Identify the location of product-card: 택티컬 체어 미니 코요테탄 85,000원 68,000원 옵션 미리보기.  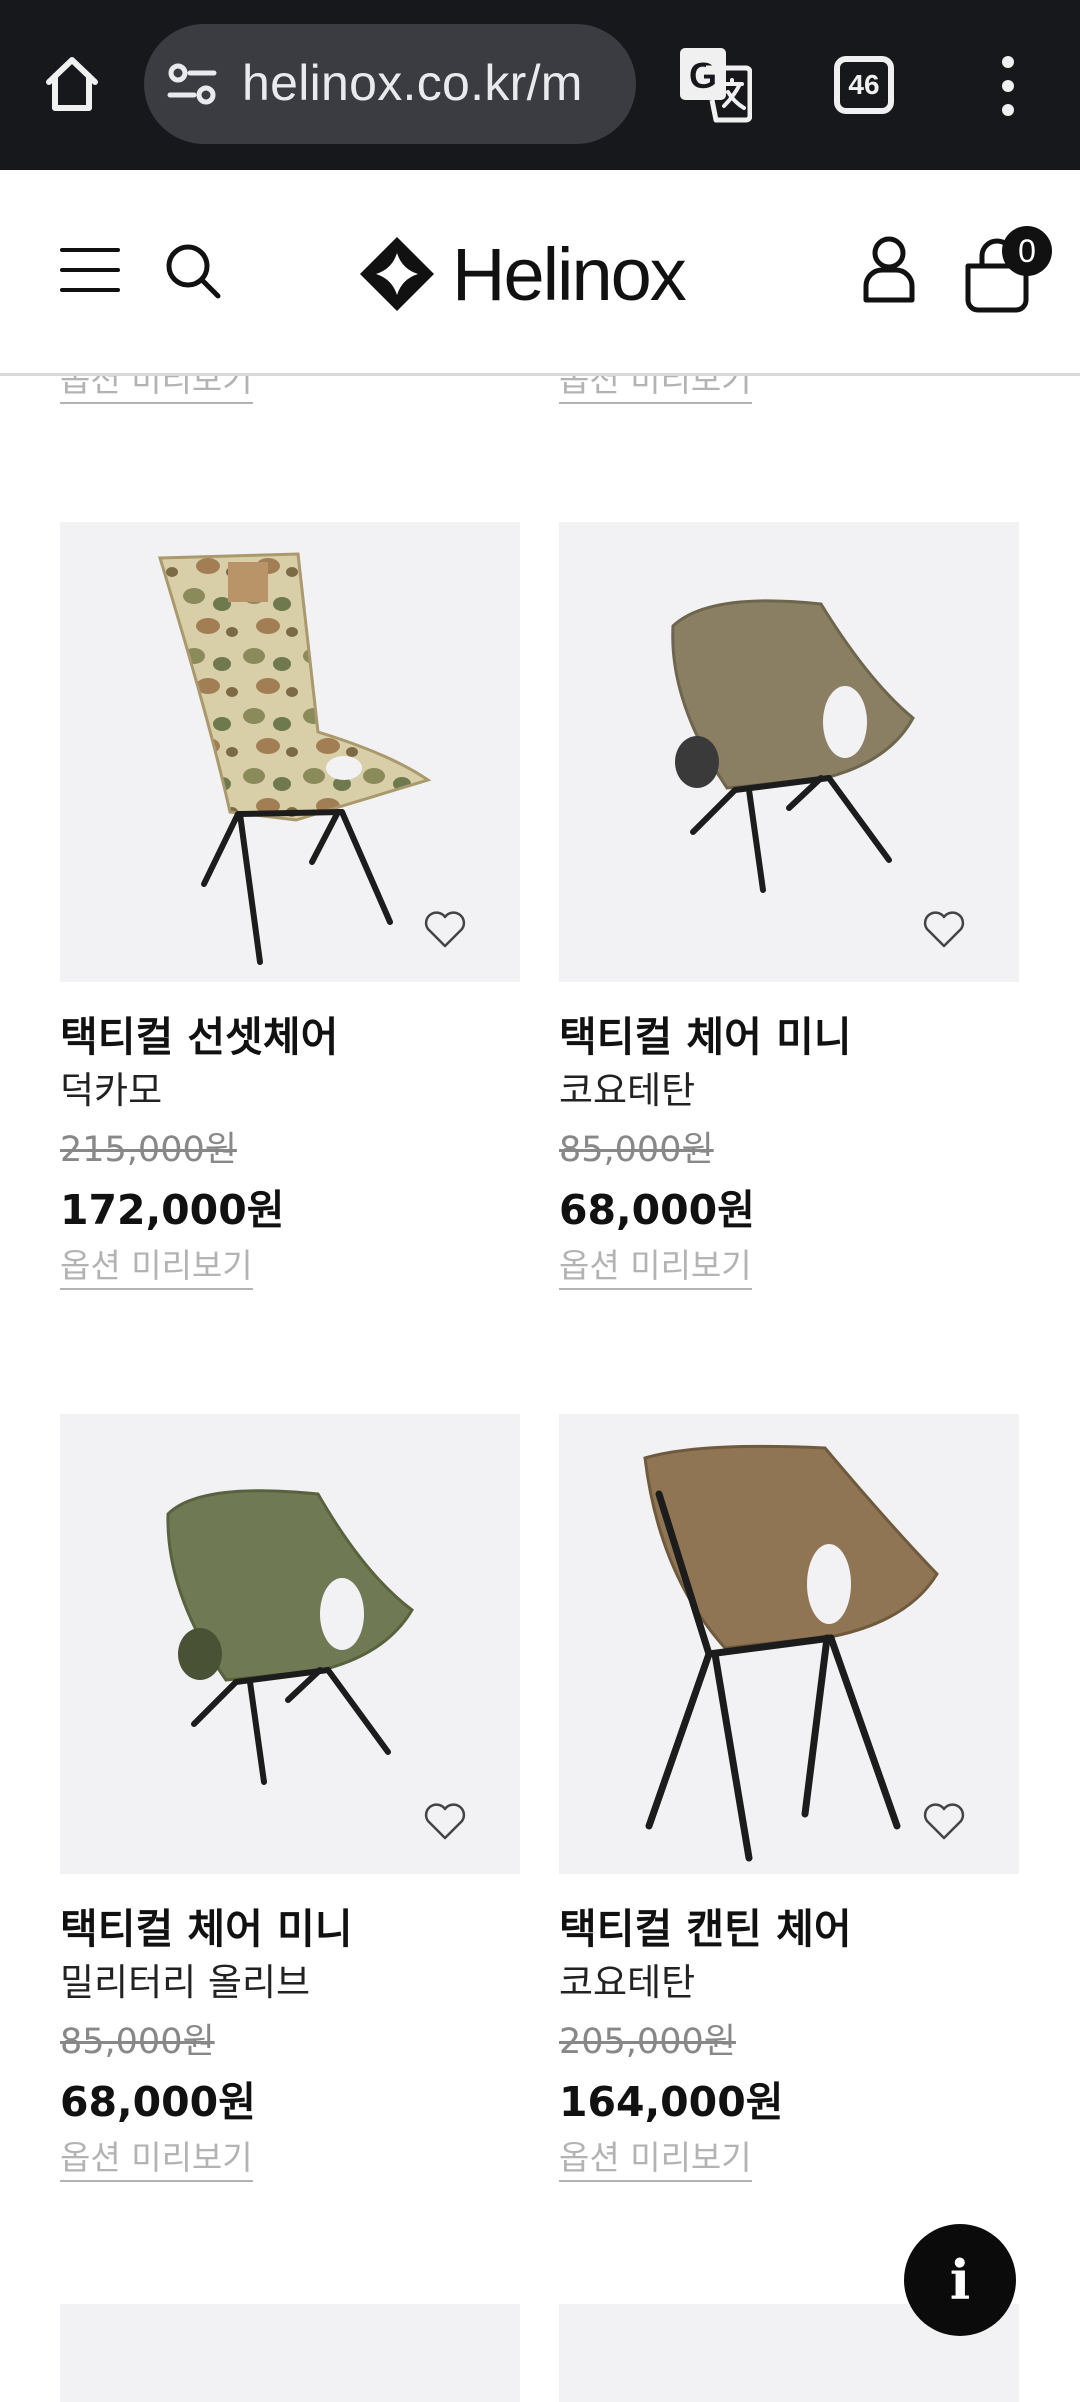
(789, 906).